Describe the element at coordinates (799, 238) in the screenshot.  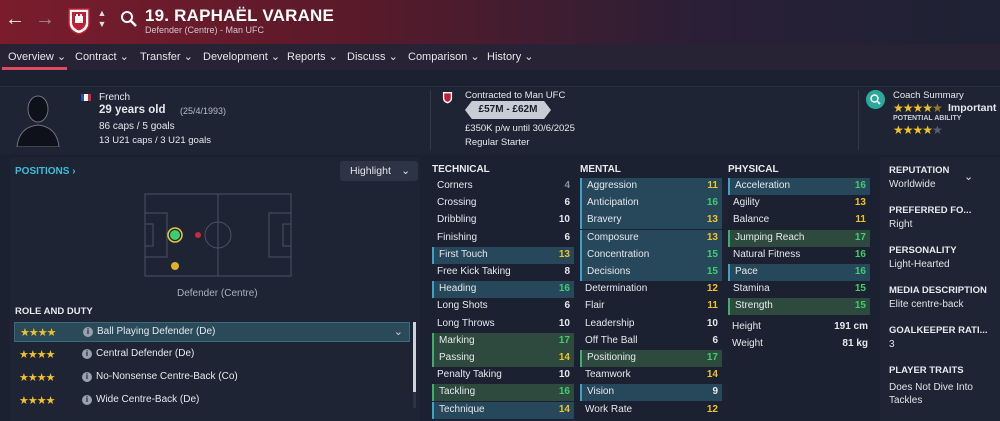
I see `attribute-row-jumping-reach: Jumping Reach 17` at that location.